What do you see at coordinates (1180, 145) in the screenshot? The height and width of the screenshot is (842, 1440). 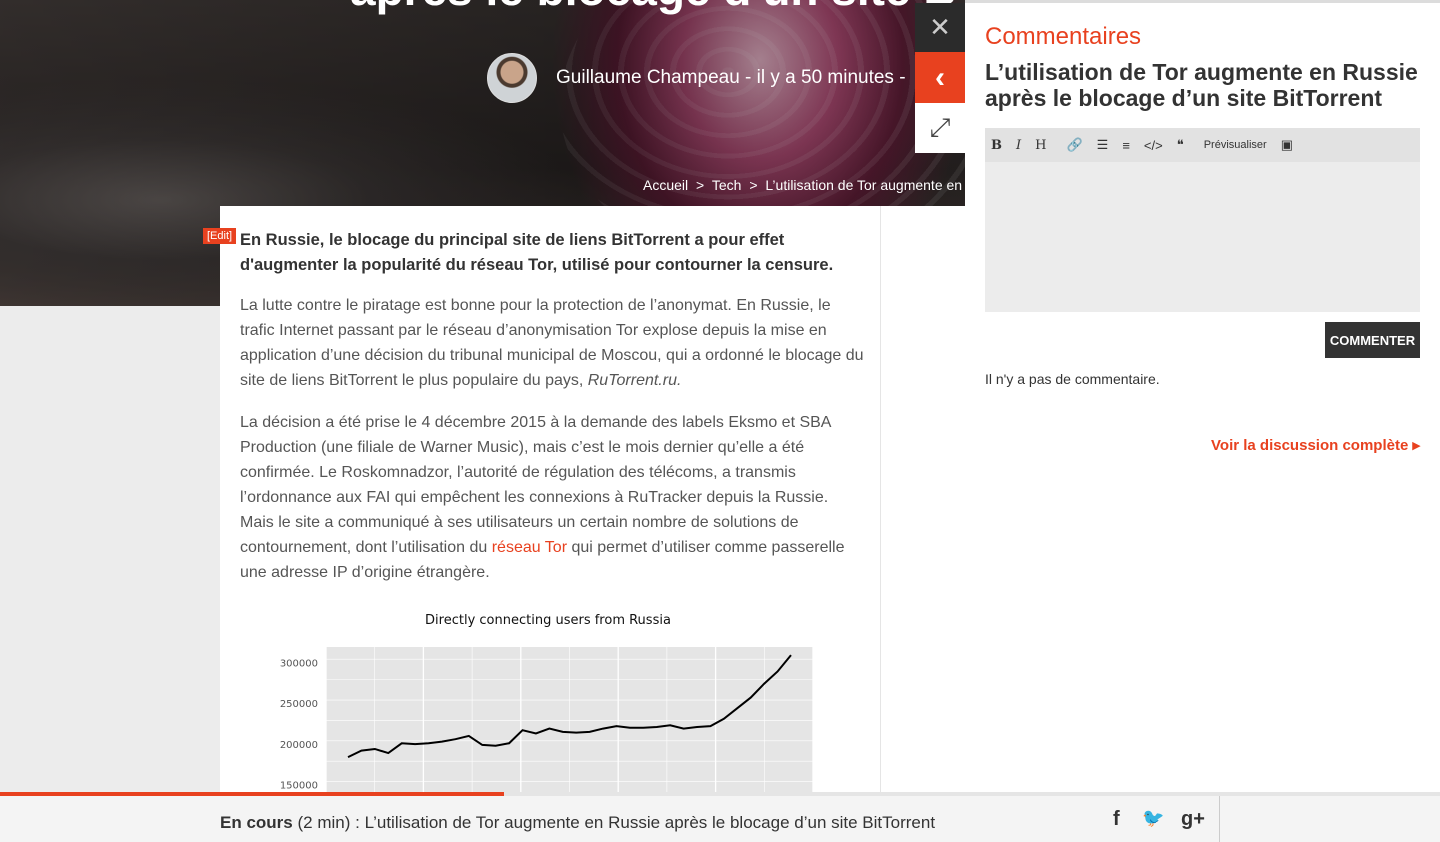 I see `quote-icon: ❝` at bounding box center [1180, 145].